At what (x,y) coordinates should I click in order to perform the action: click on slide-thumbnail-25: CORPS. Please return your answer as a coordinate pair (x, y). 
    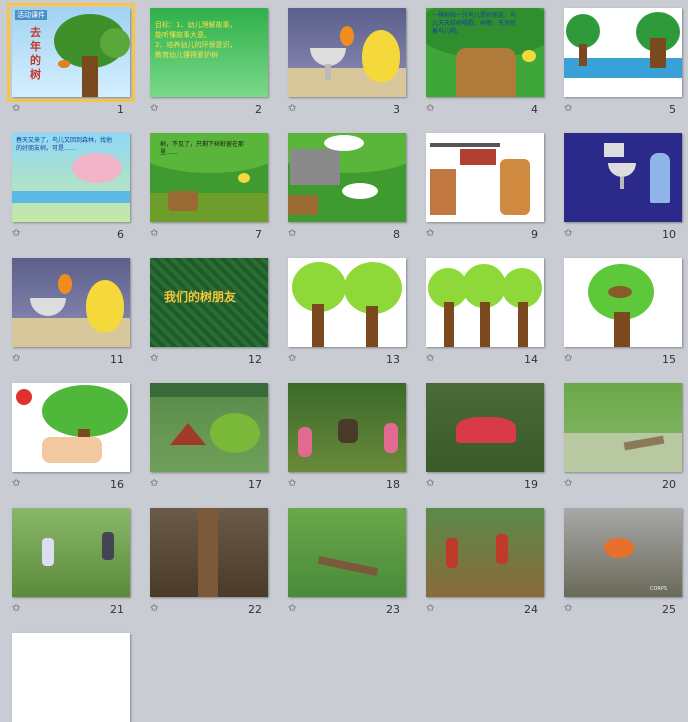
    Looking at the image, I should click on (623, 552).